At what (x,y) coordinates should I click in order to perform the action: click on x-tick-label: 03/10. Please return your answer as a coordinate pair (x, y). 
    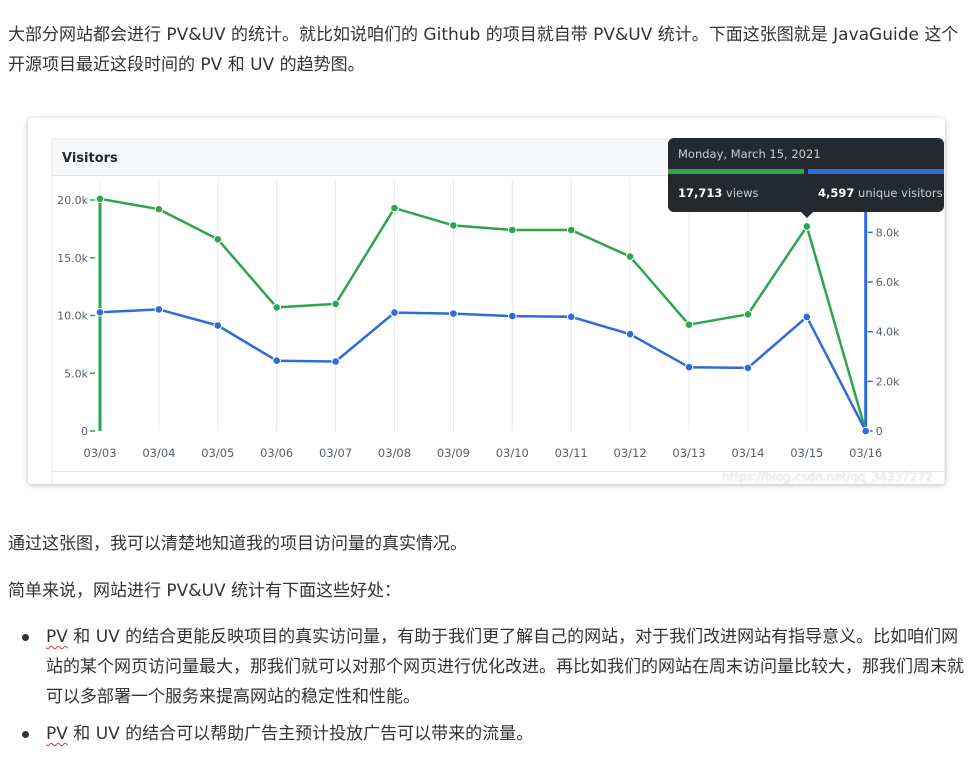
    Looking at the image, I should click on (512, 453).